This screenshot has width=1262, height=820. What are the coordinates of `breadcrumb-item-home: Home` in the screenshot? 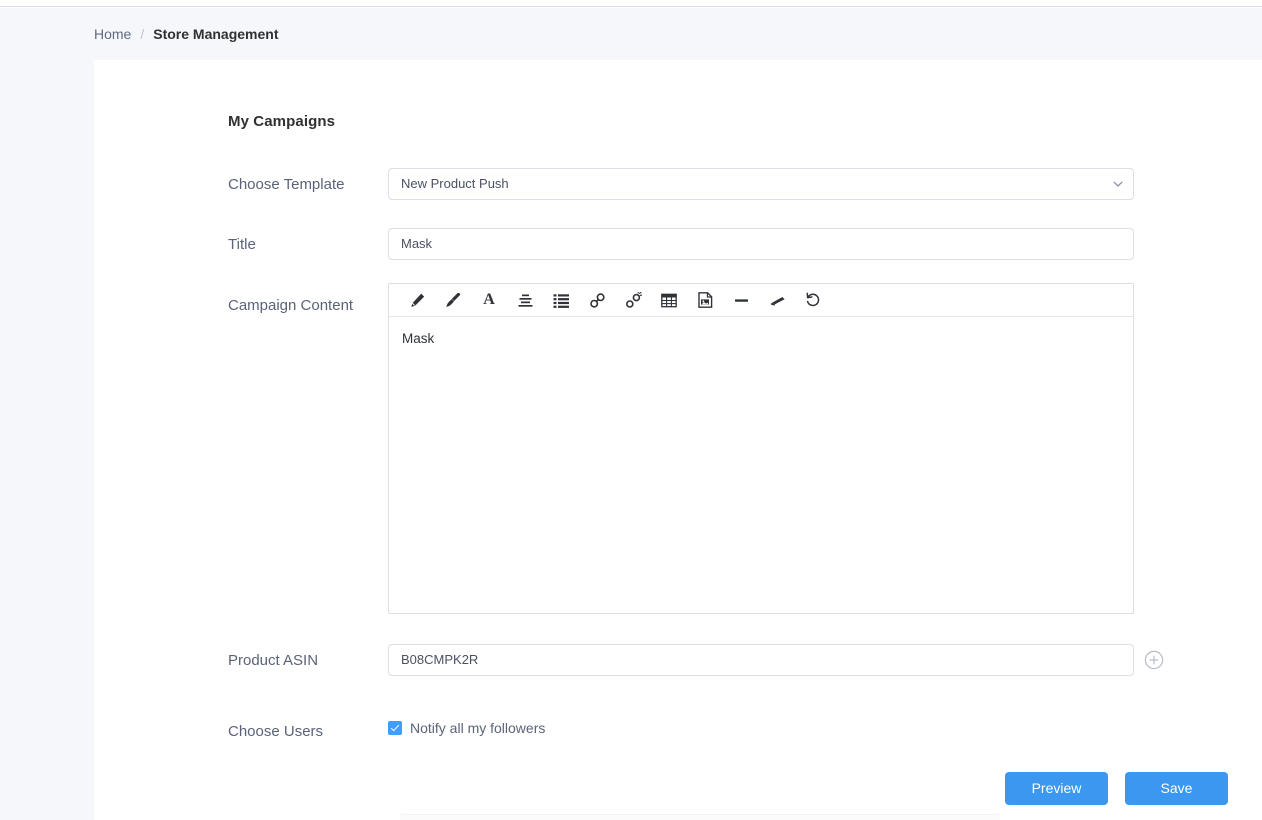 It's located at (112, 34).